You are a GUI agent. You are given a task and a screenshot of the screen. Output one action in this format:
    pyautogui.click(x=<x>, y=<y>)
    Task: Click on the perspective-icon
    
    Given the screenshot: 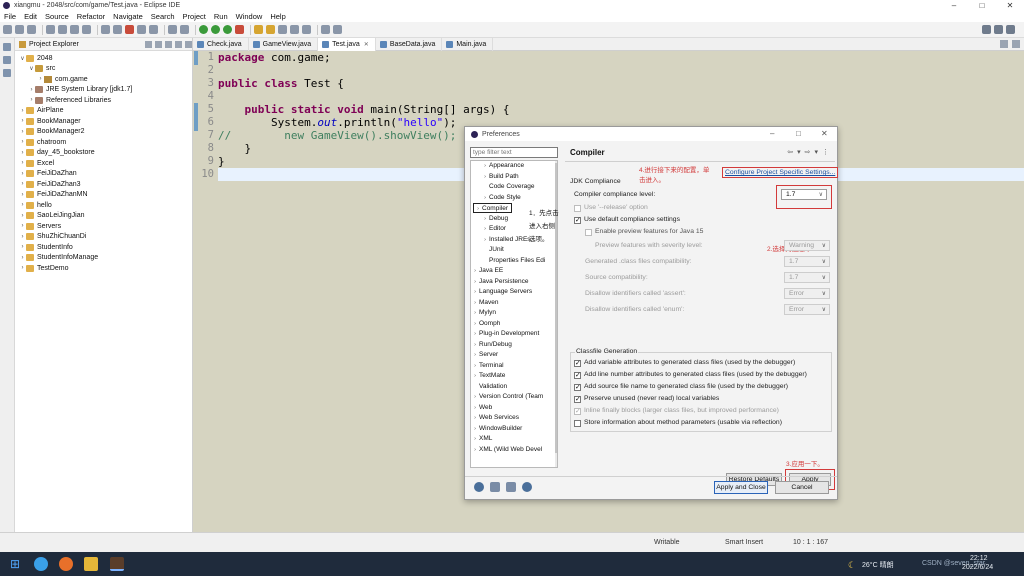 What is the action you would take?
    pyautogui.click(x=998, y=29)
    